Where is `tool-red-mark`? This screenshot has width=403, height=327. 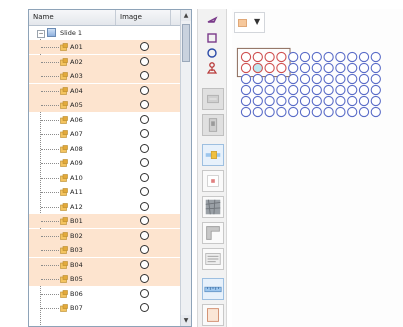 tool-red-mark is located at coordinates (213, 181).